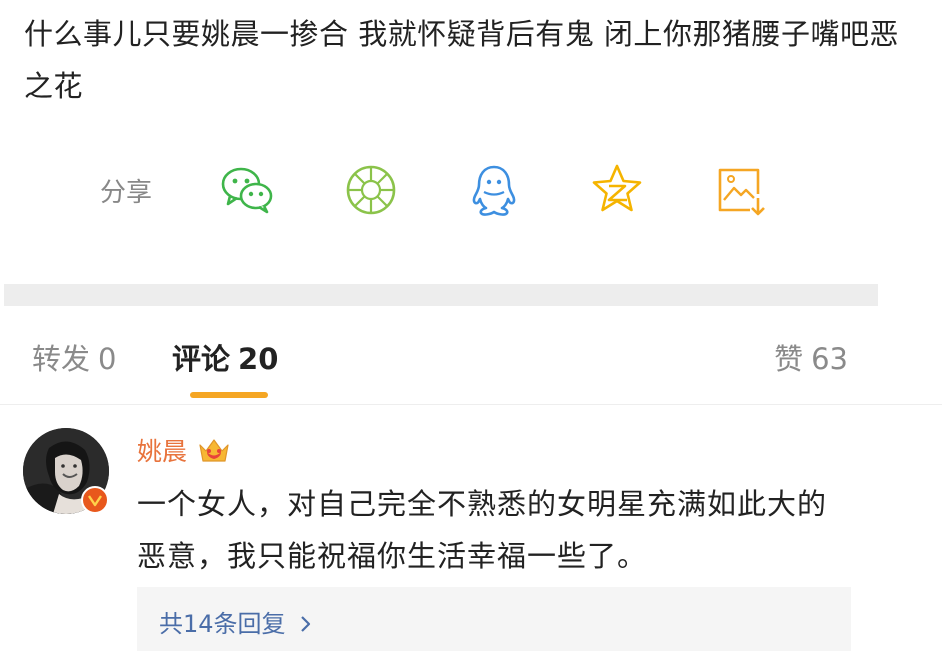 The image size is (942, 666). Describe the element at coordinates (214, 450) in the screenshot. I see `crown-icon` at that location.